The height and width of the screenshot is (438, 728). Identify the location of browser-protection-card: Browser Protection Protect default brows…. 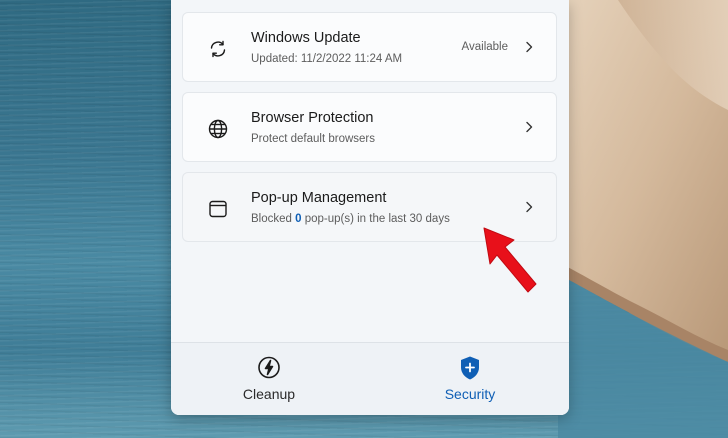
(369, 127).